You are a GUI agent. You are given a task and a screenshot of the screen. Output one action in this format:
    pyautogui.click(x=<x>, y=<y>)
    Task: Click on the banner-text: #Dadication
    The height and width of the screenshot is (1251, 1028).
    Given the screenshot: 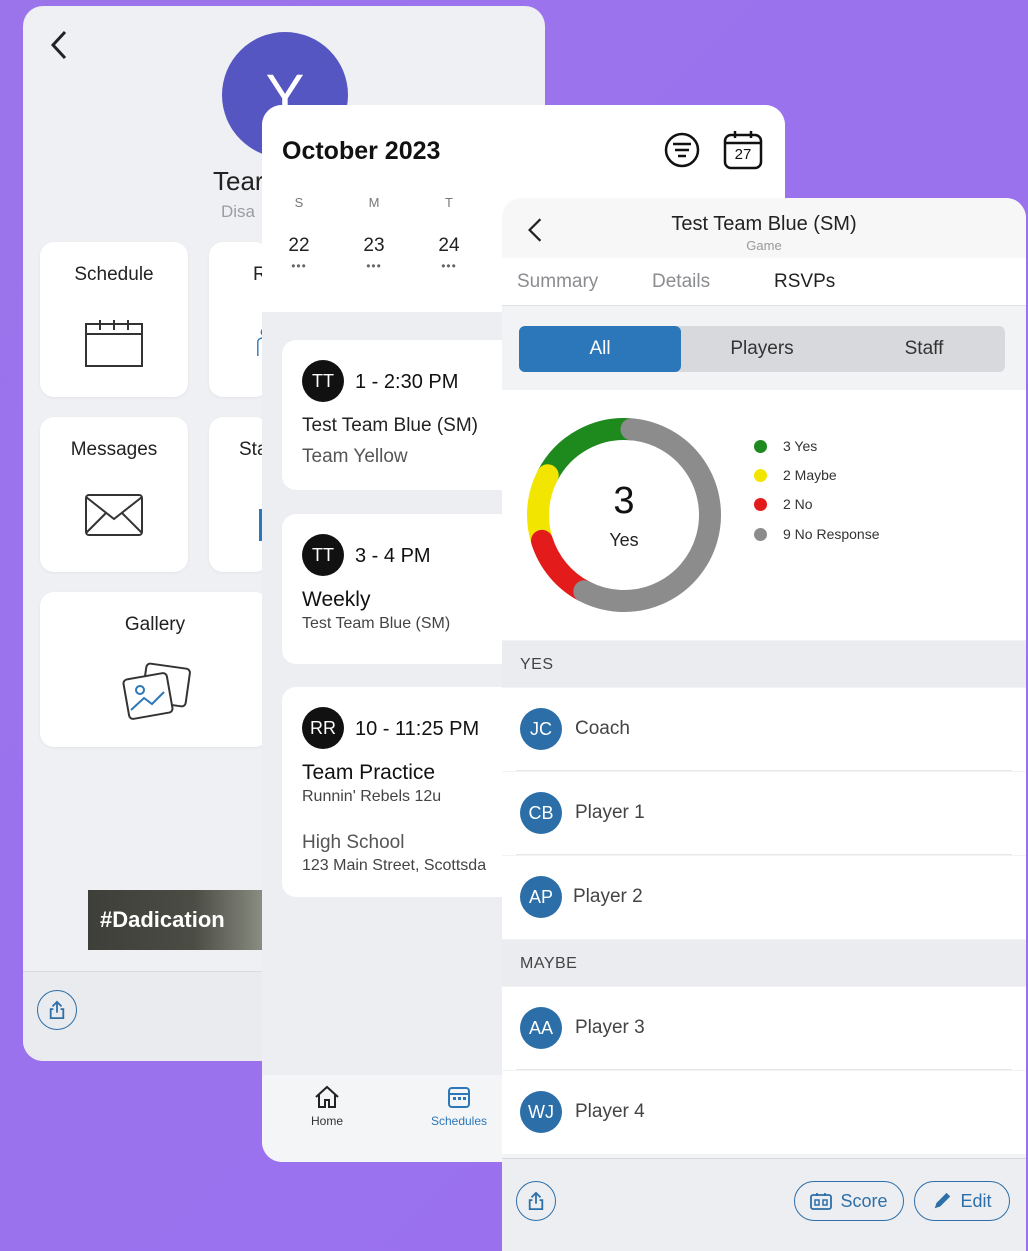 What is the action you would take?
    pyautogui.click(x=162, y=919)
    